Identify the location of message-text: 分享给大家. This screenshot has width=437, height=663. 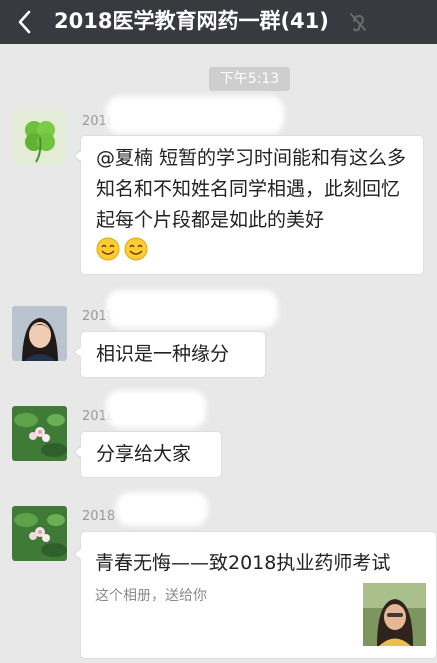
(144, 454).